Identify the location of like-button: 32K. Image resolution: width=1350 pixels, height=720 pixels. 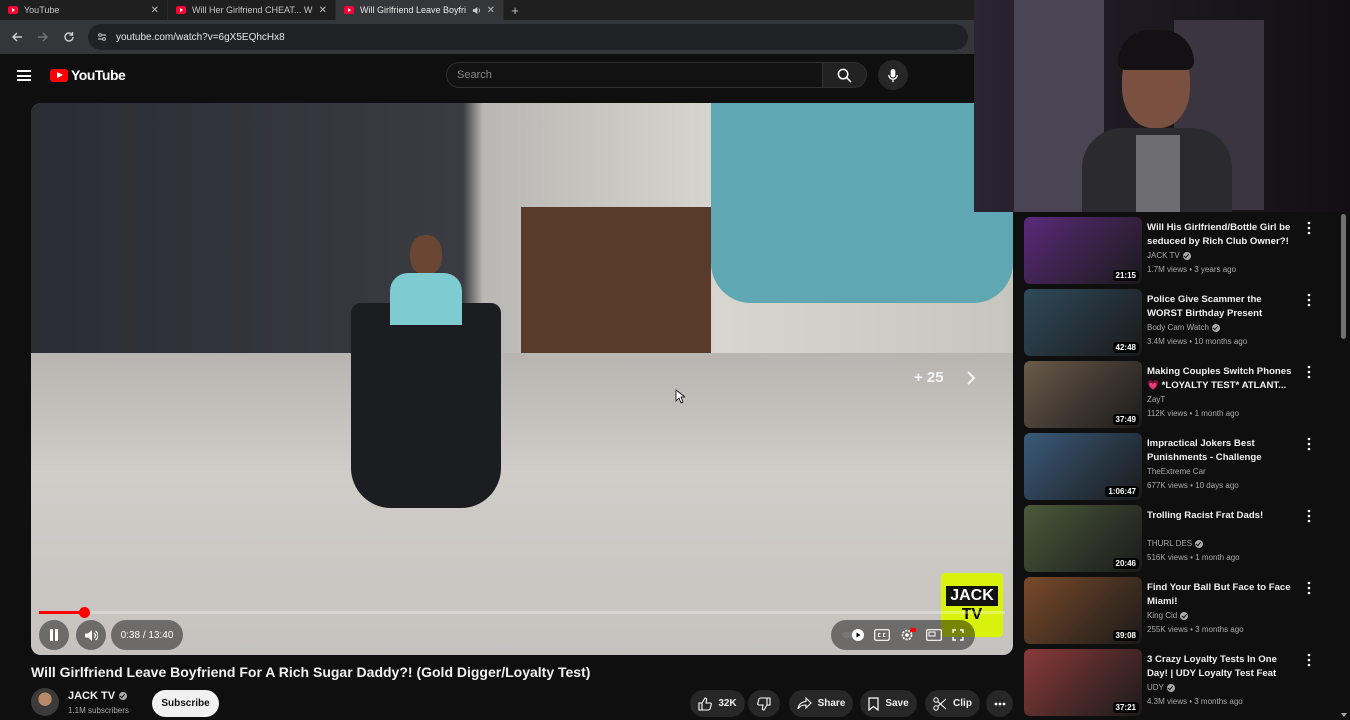
(717, 703).